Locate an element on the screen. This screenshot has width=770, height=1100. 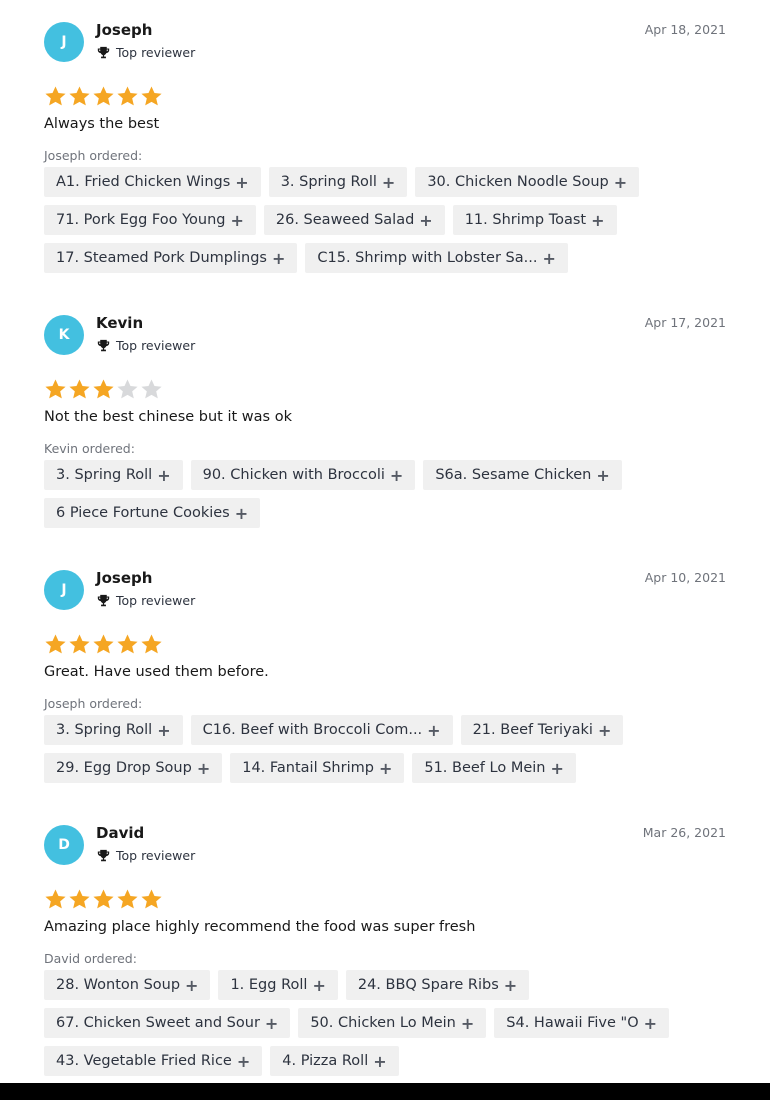
menu-item-chip: A1. Fried Chicken Wings + is located at coordinates (152, 182).